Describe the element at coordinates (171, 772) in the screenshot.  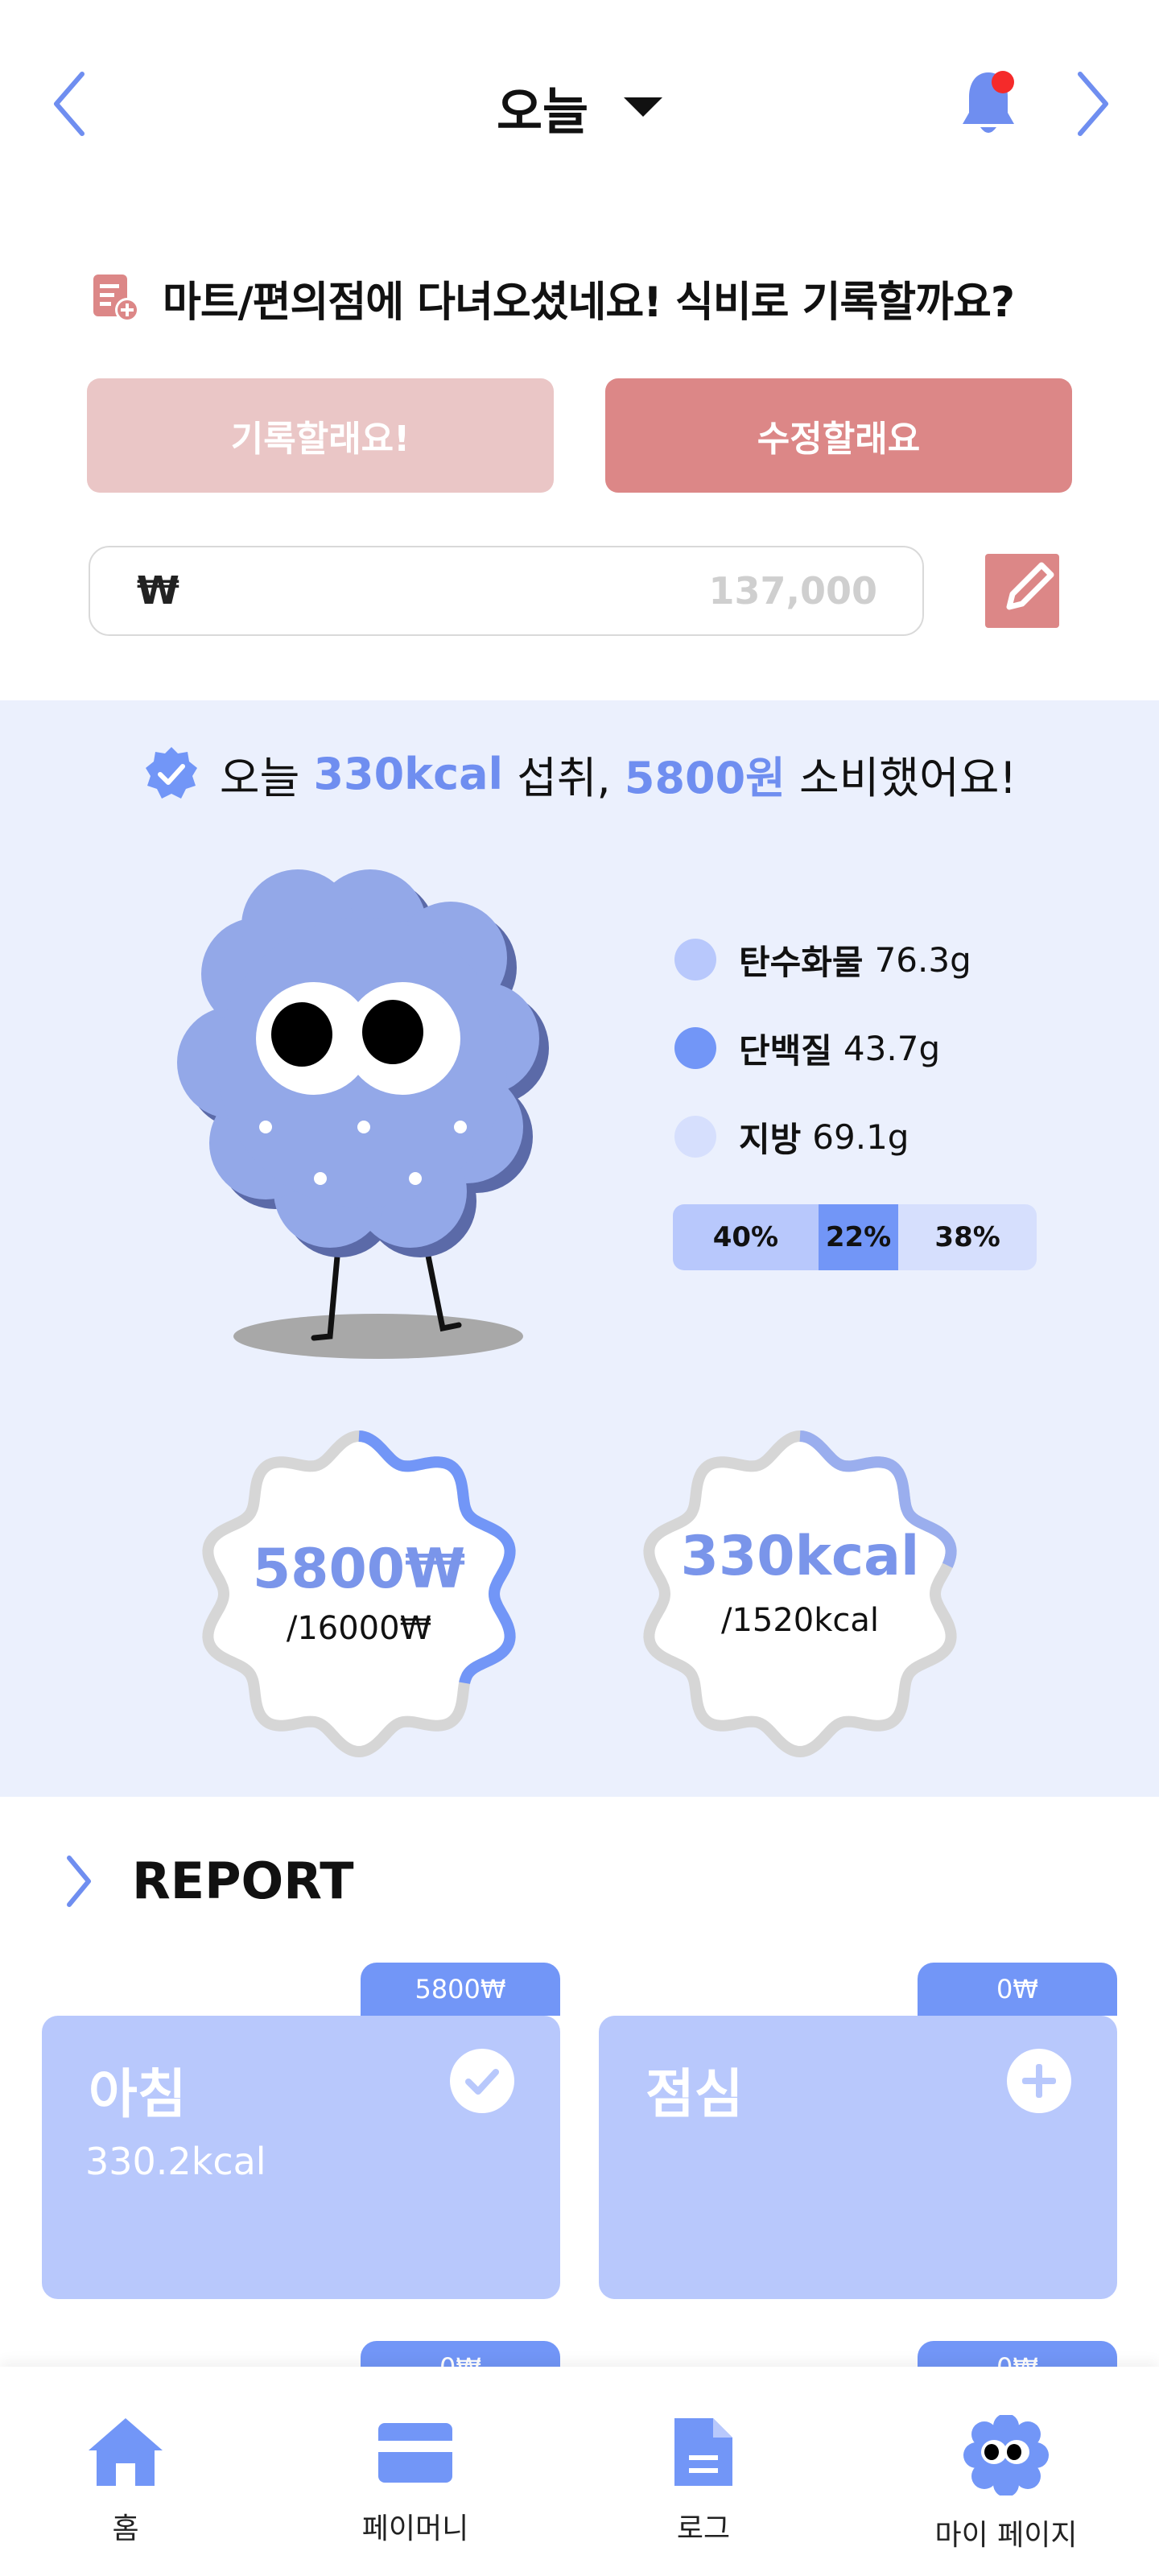
I see `check-badge-icon` at that location.